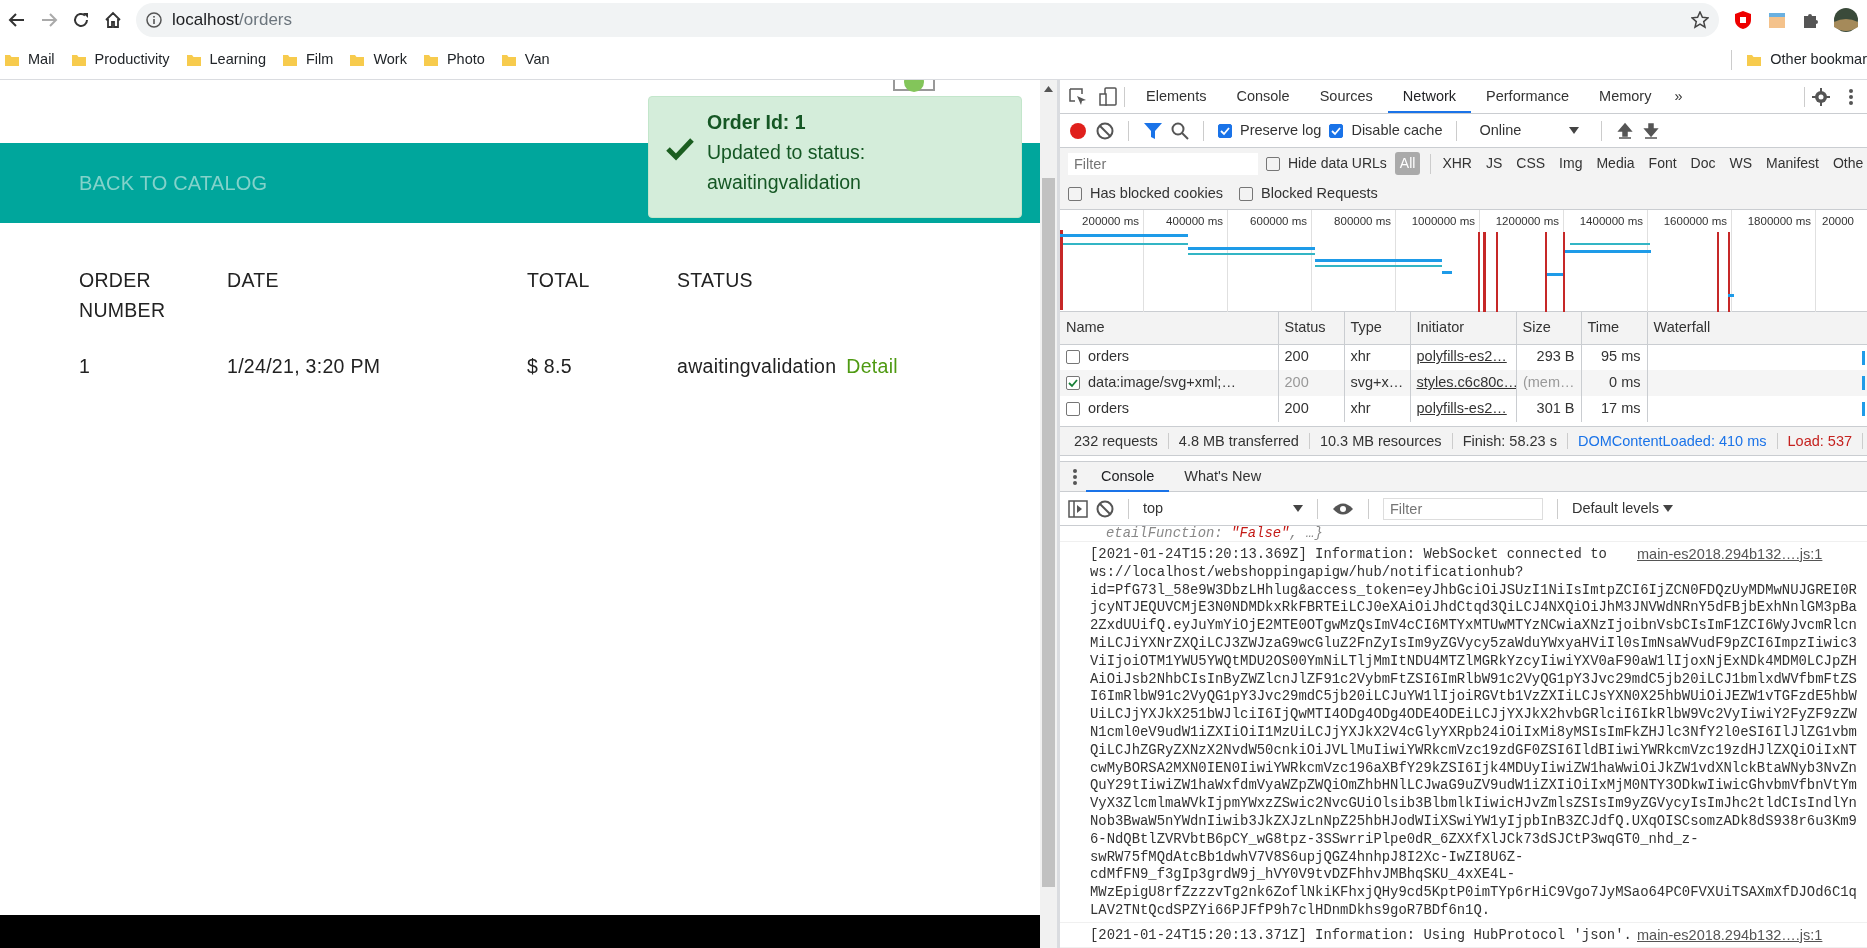 Image resolution: width=1867 pixels, height=948 pixels. Describe the element at coordinates (787, 167) in the screenshot. I see `toast-message: Updated to status: awaitingvalidation` at that location.